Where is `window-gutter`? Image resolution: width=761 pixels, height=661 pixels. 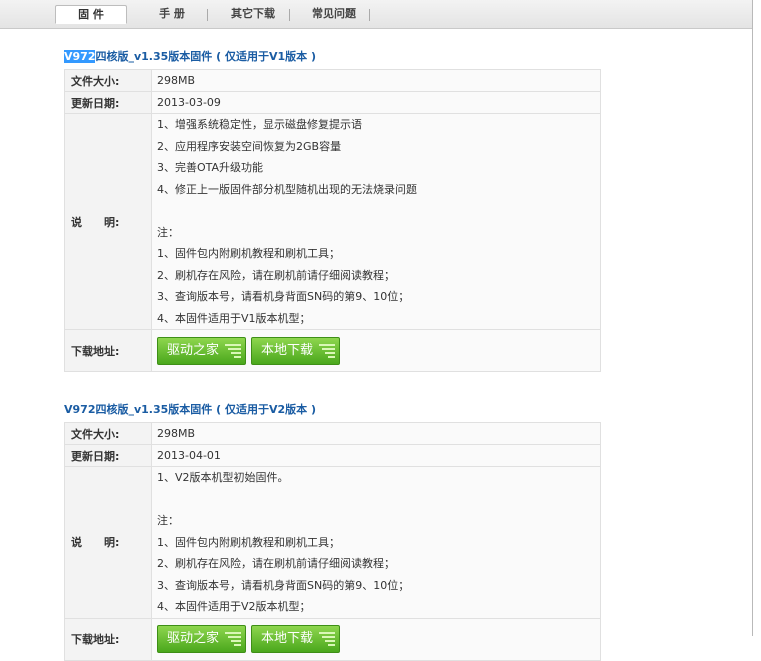
window-gutter is located at coordinates (757, 318).